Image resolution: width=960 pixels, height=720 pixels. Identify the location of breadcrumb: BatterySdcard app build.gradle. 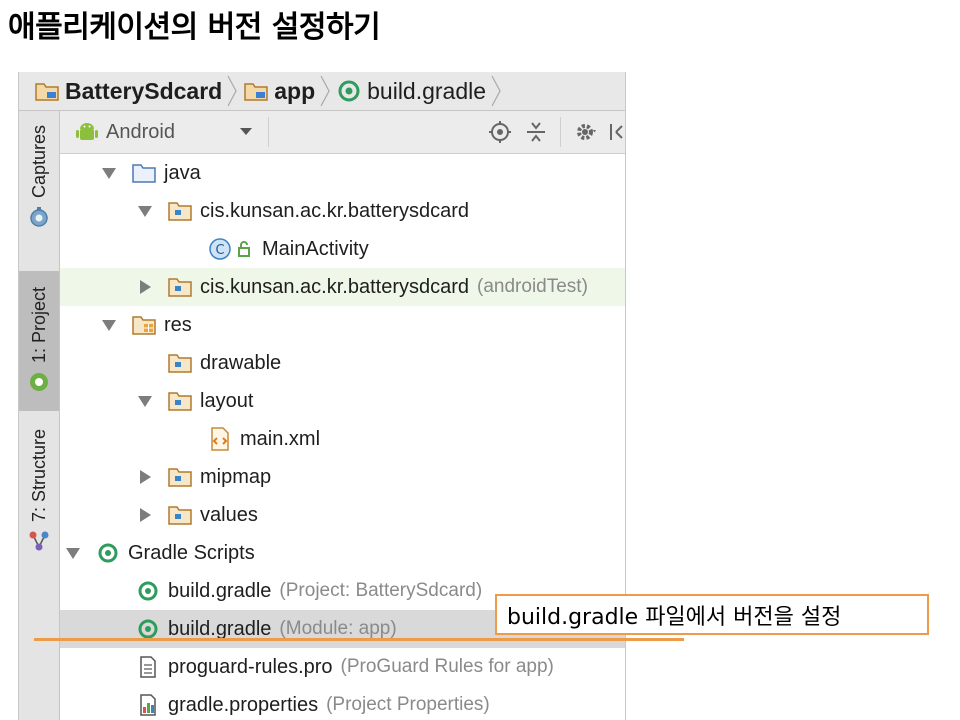
(322, 91).